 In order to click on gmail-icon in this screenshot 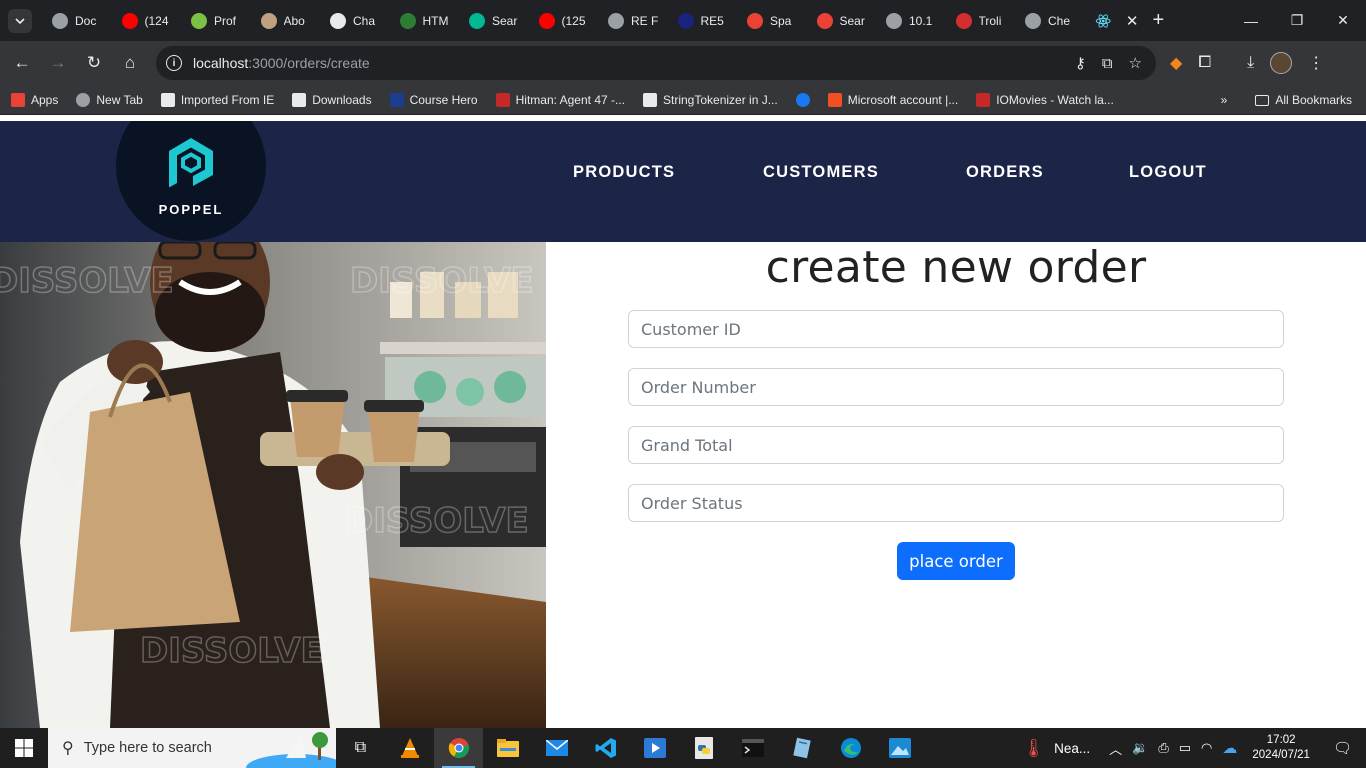, I will do `click(755, 20)`.